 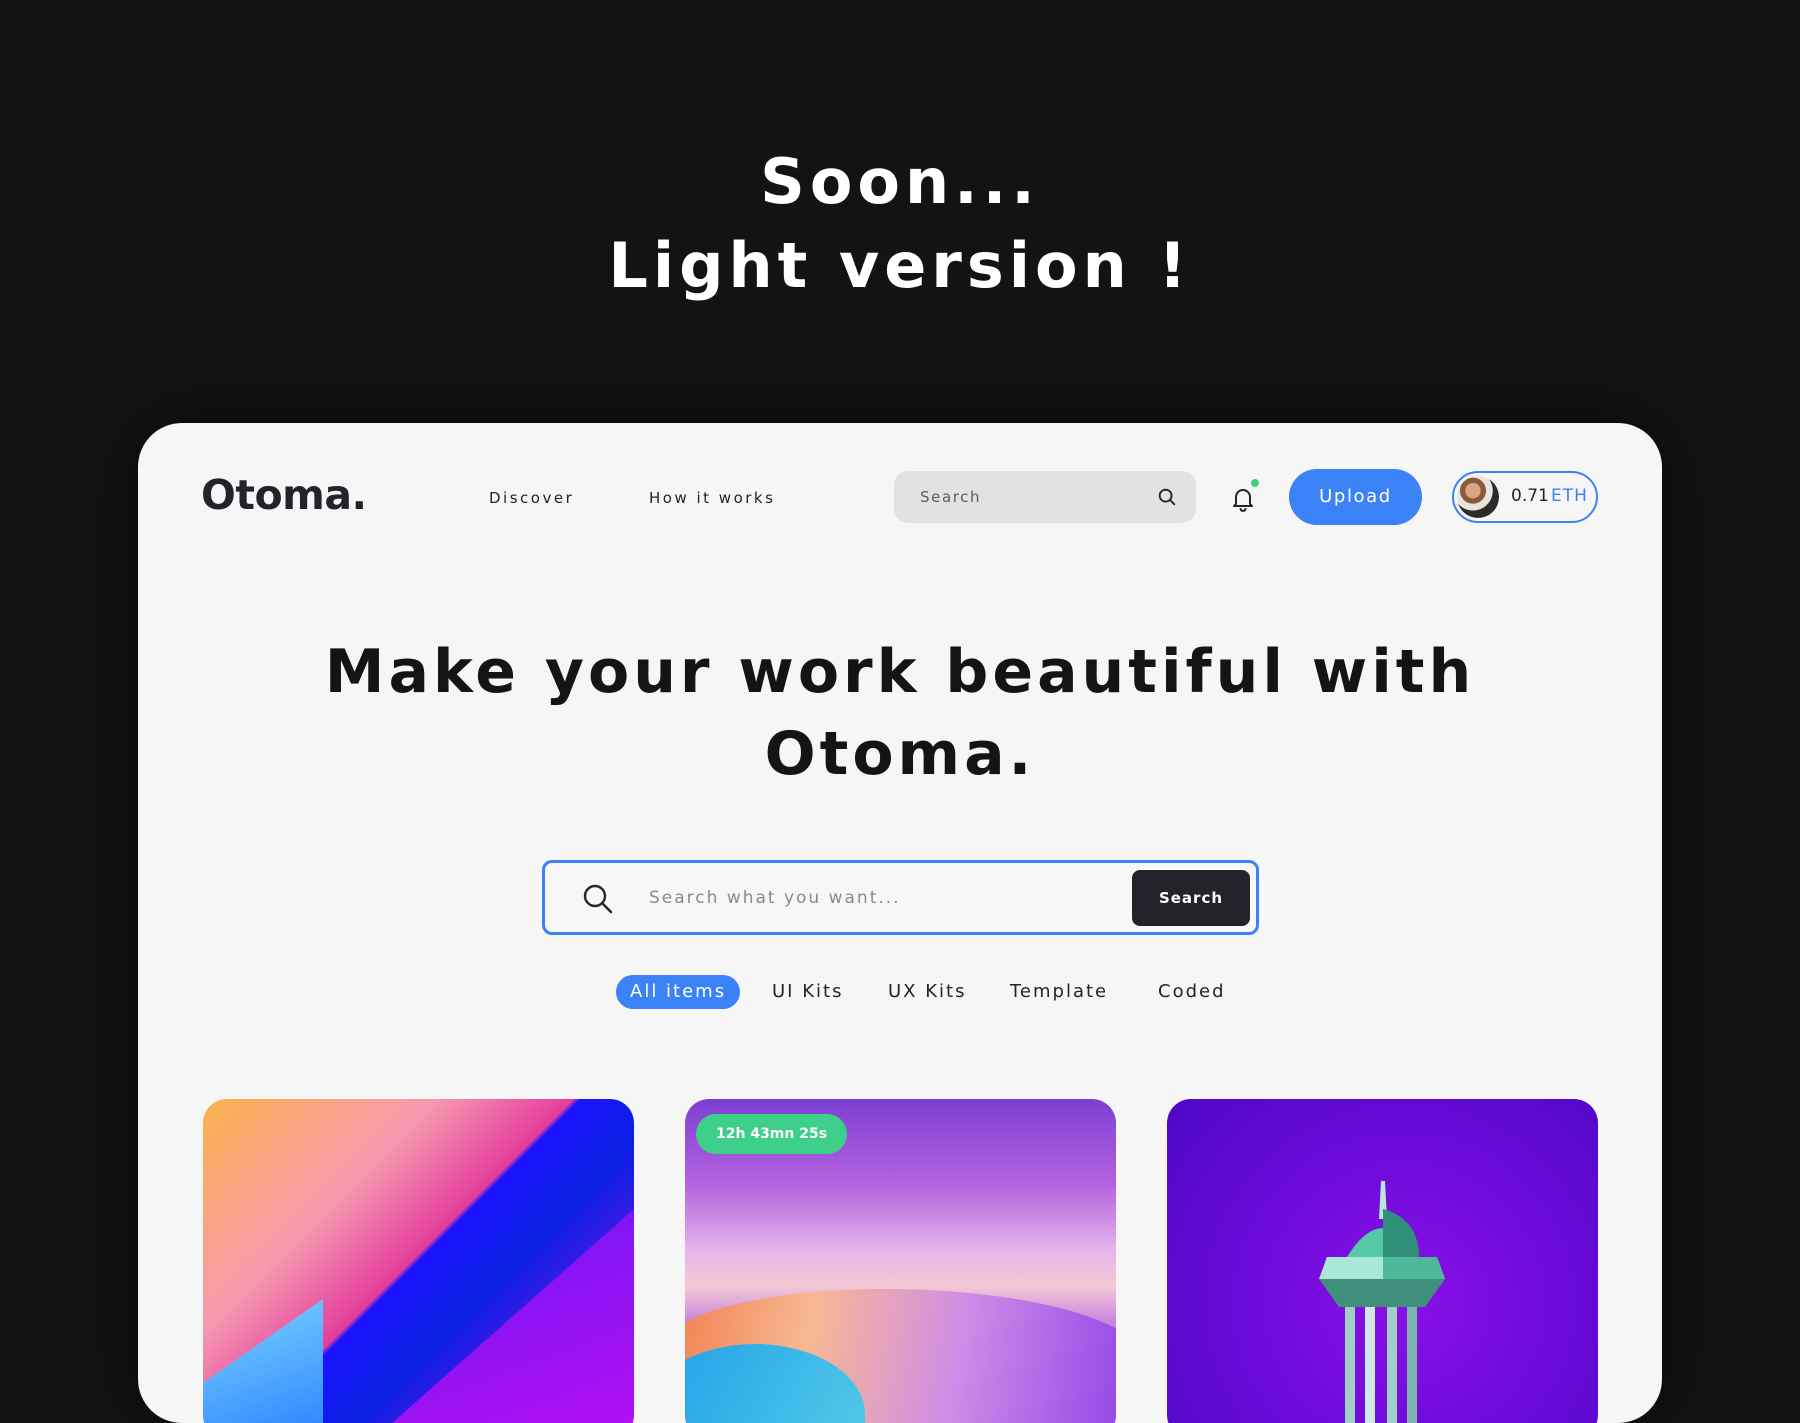 What do you see at coordinates (1355, 497) in the screenshot?
I see `upload-button: Upload` at bounding box center [1355, 497].